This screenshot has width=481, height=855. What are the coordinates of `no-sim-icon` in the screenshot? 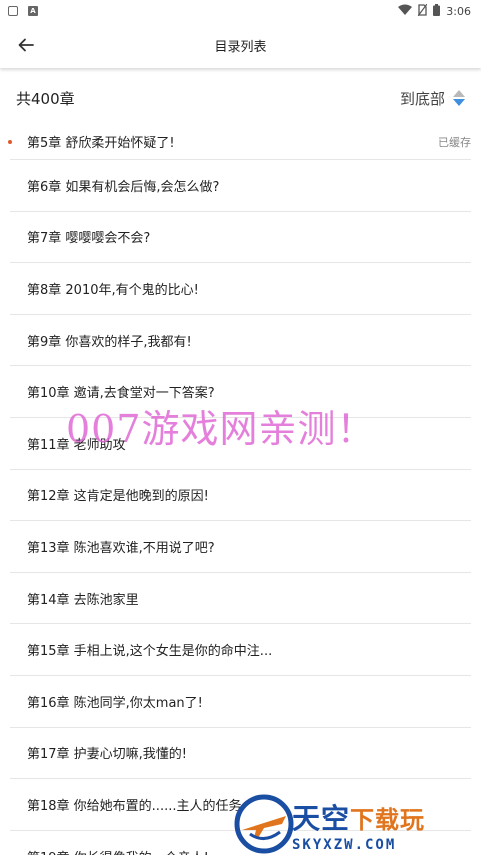 It's located at (422, 11).